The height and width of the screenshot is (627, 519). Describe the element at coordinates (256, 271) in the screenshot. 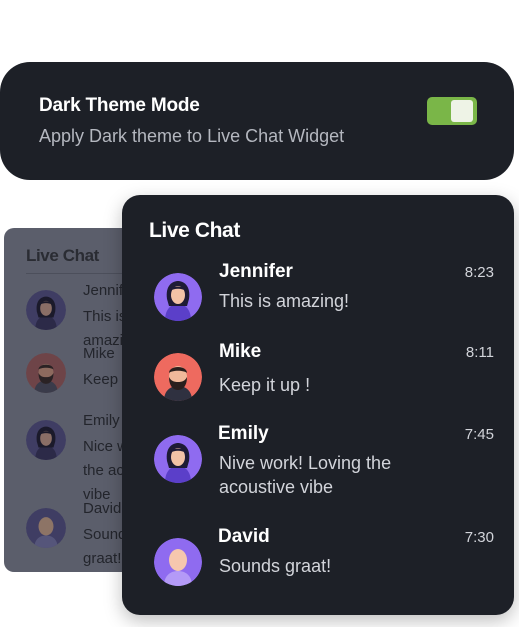

I see `contact-name: Jennifer` at that location.